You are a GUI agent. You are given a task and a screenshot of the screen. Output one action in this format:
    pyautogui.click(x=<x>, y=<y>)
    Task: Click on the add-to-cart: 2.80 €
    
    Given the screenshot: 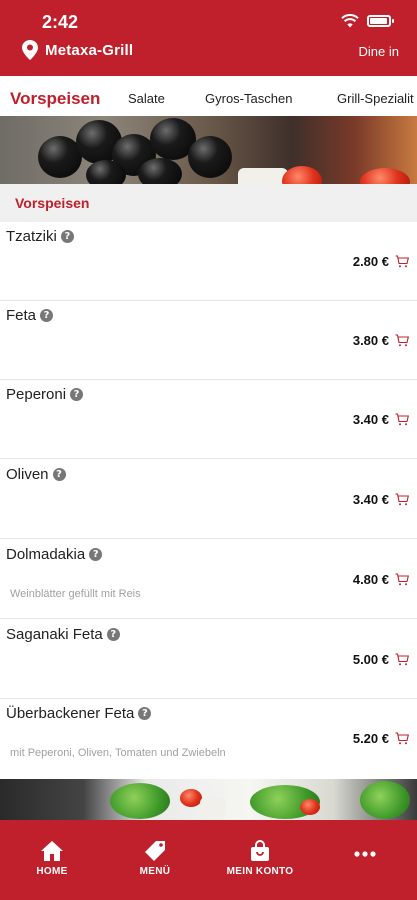 What is the action you would take?
    pyautogui.click(x=381, y=261)
    